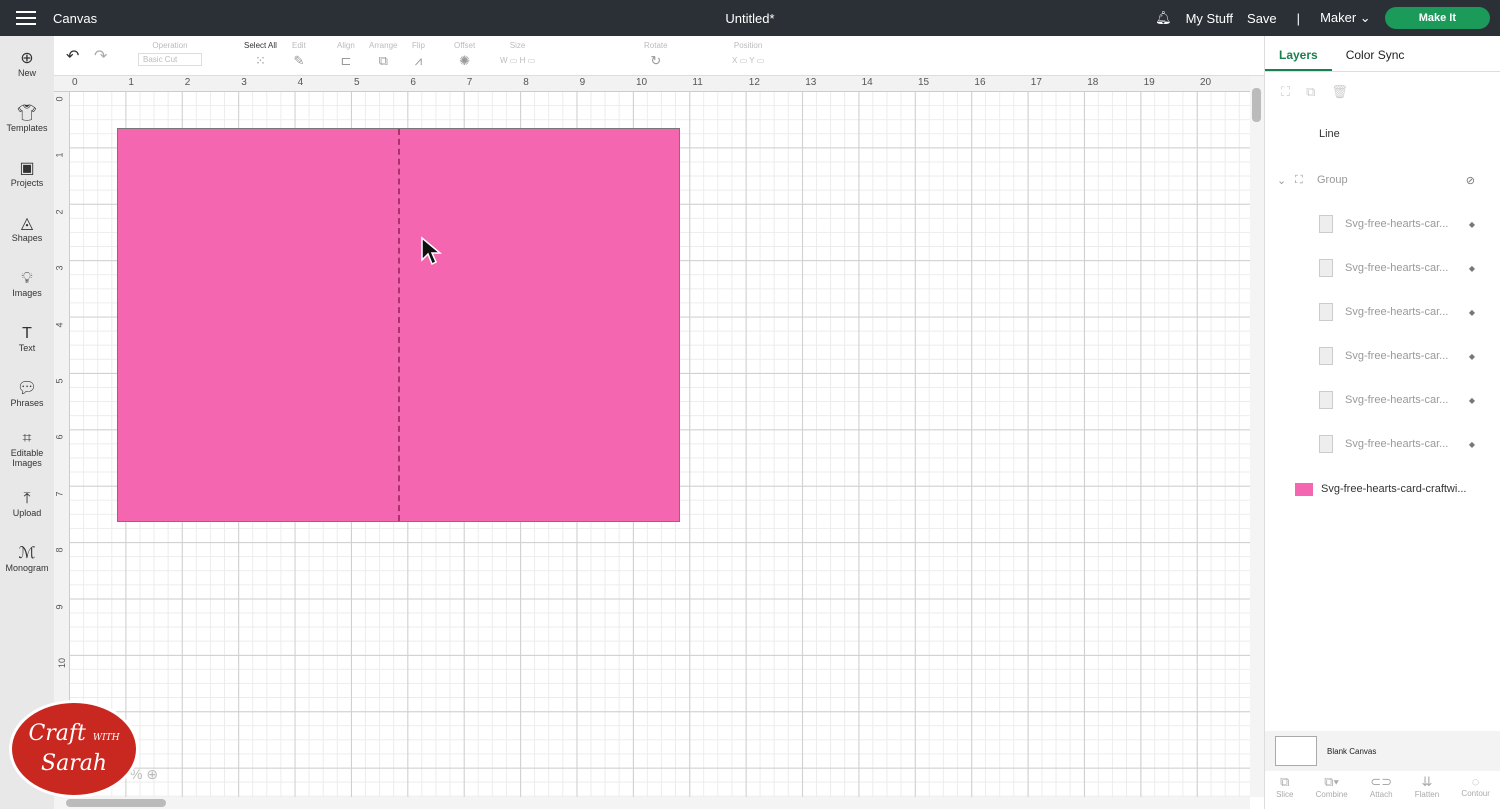 This screenshot has height=809, width=1500. I want to click on align-button: Align ⊏, so click(346, 55).